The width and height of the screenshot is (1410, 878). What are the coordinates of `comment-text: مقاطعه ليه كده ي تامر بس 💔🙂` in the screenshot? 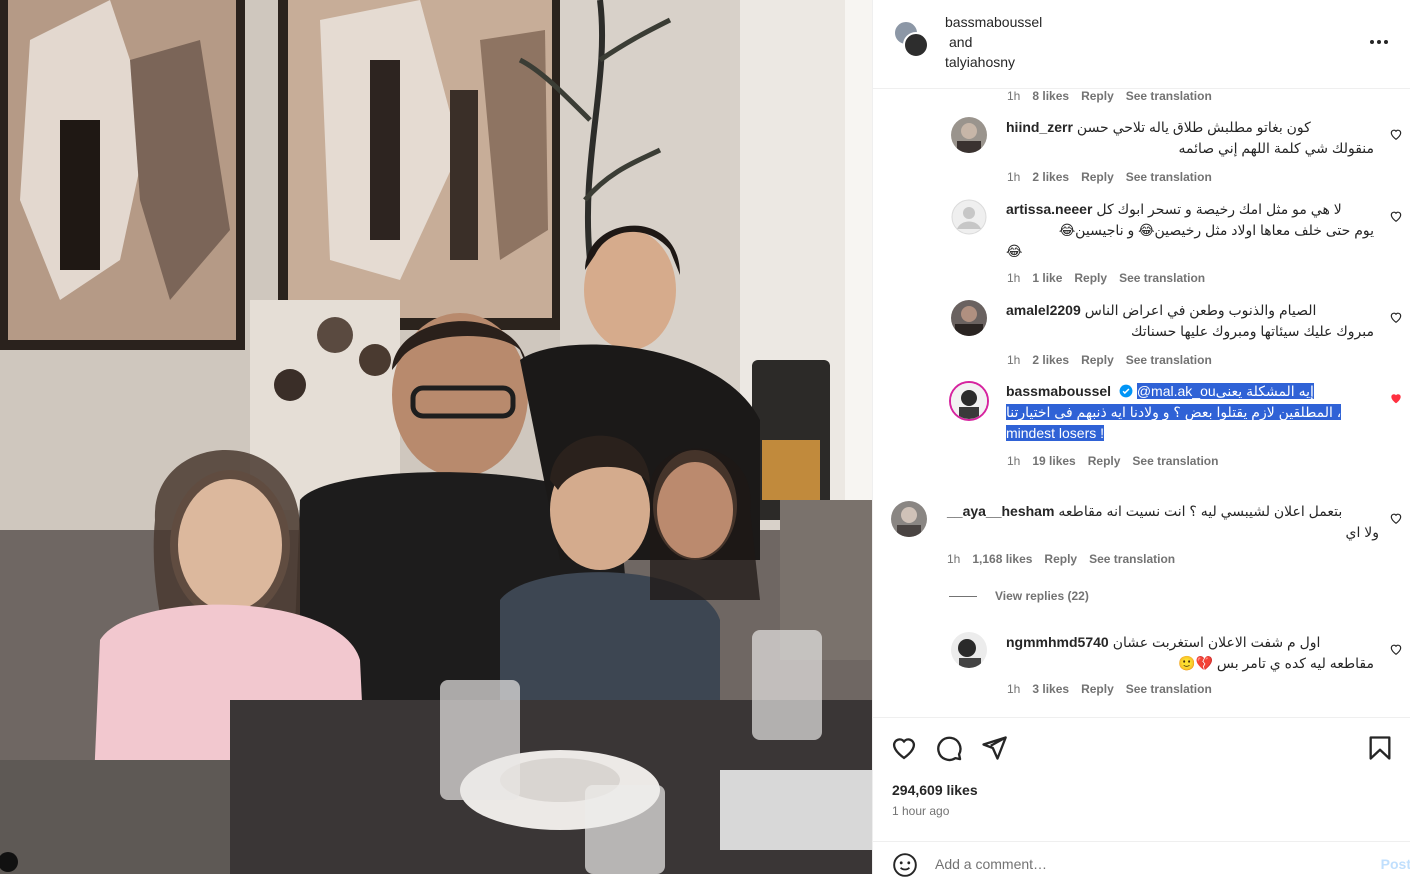 It's located at (1276, 663).